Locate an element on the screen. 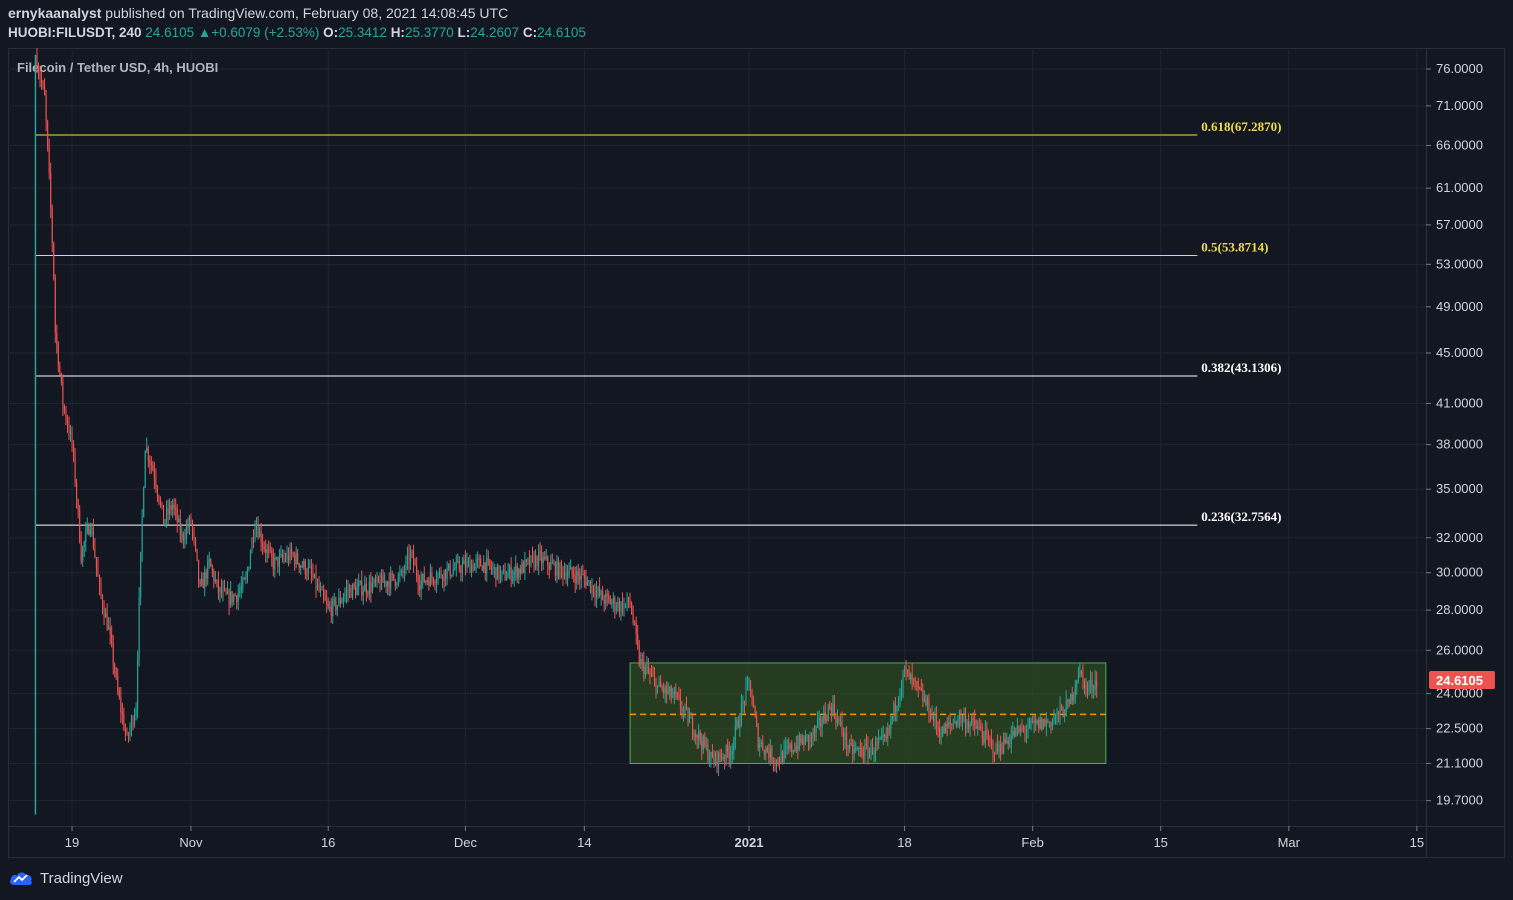  low-value: 24.2607 is located at coordinates (495, 32).